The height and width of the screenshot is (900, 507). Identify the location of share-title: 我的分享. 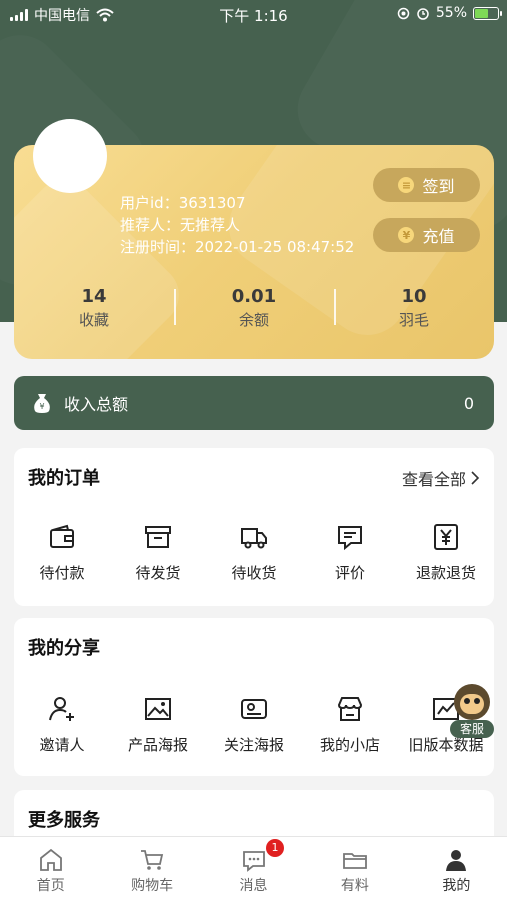
(64, 648).